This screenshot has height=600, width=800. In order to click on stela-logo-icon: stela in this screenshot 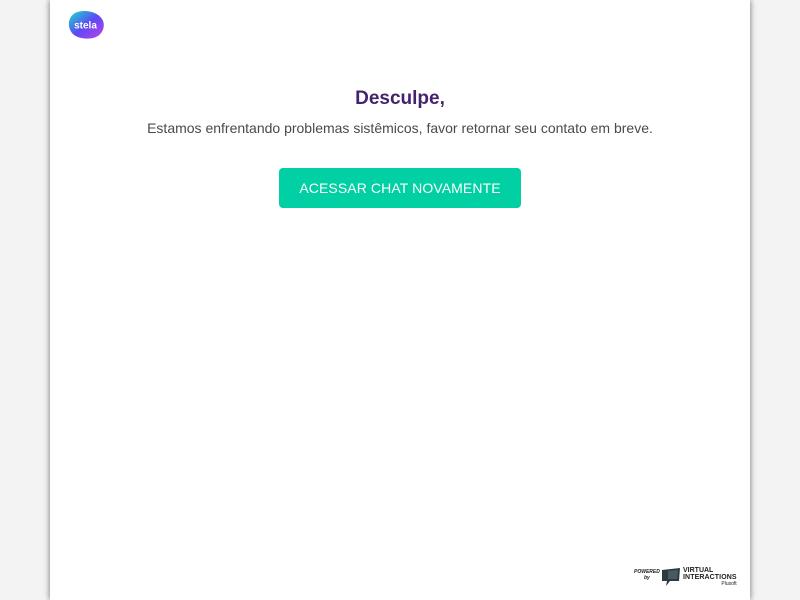, I will do `click(86, 25)`.